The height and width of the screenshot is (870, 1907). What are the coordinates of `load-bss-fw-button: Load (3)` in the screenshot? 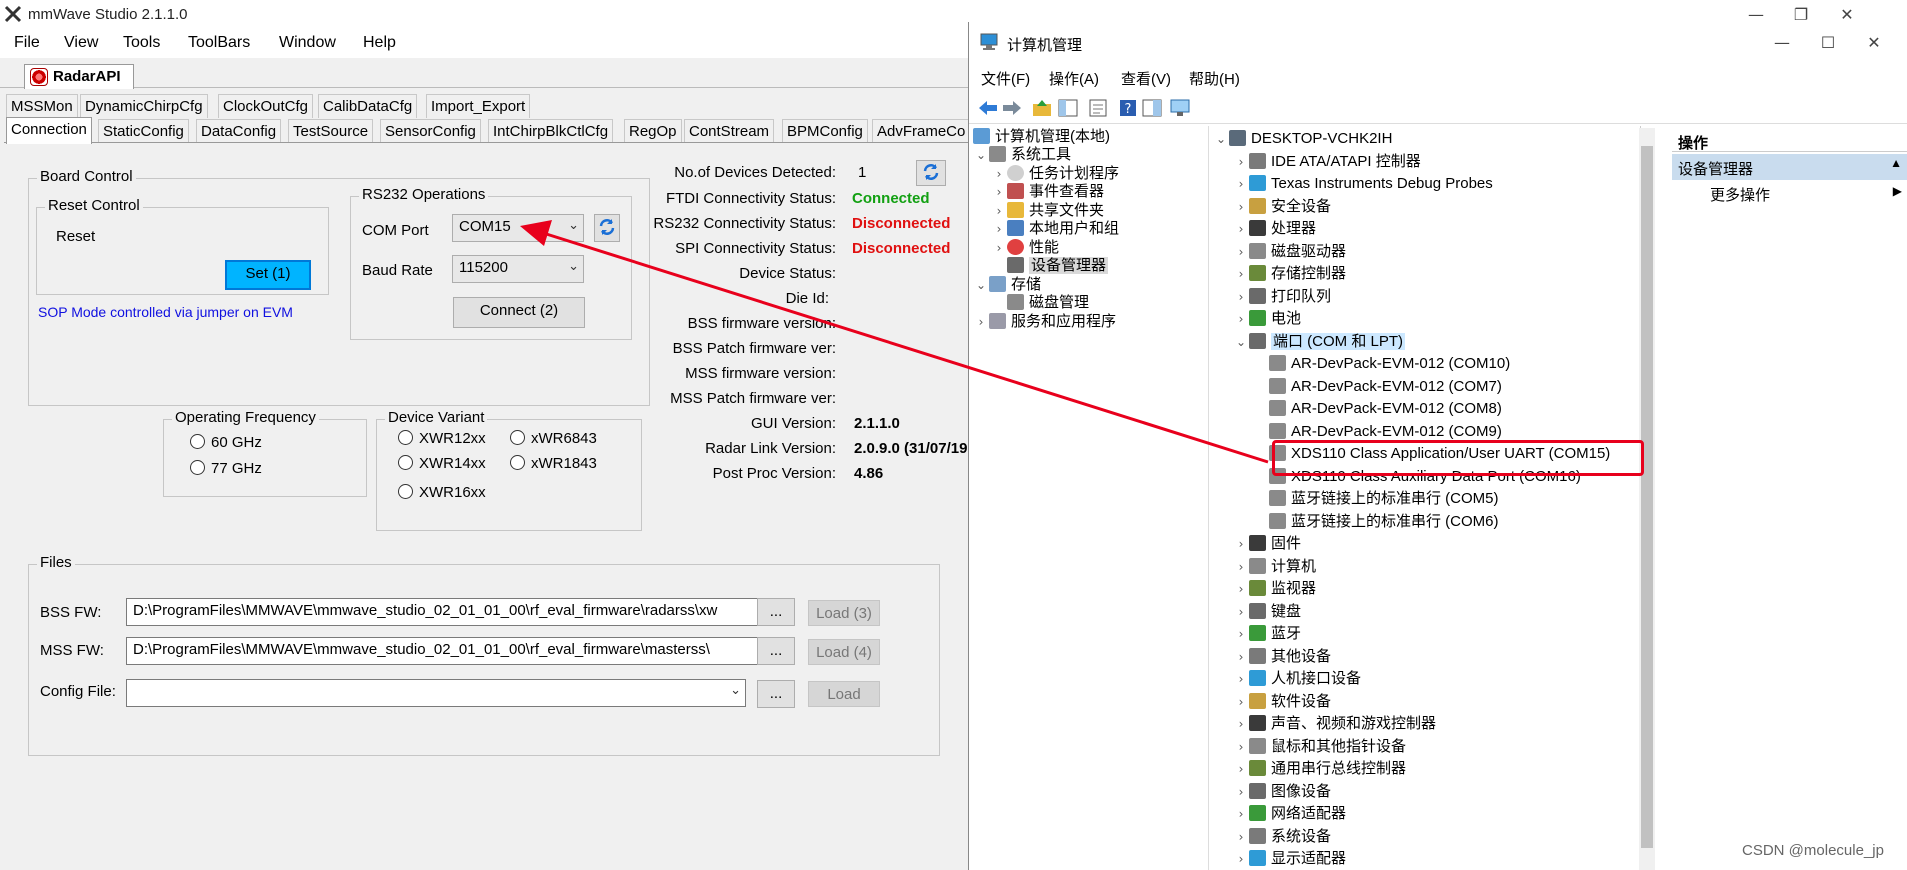 It's located at (844, 613).